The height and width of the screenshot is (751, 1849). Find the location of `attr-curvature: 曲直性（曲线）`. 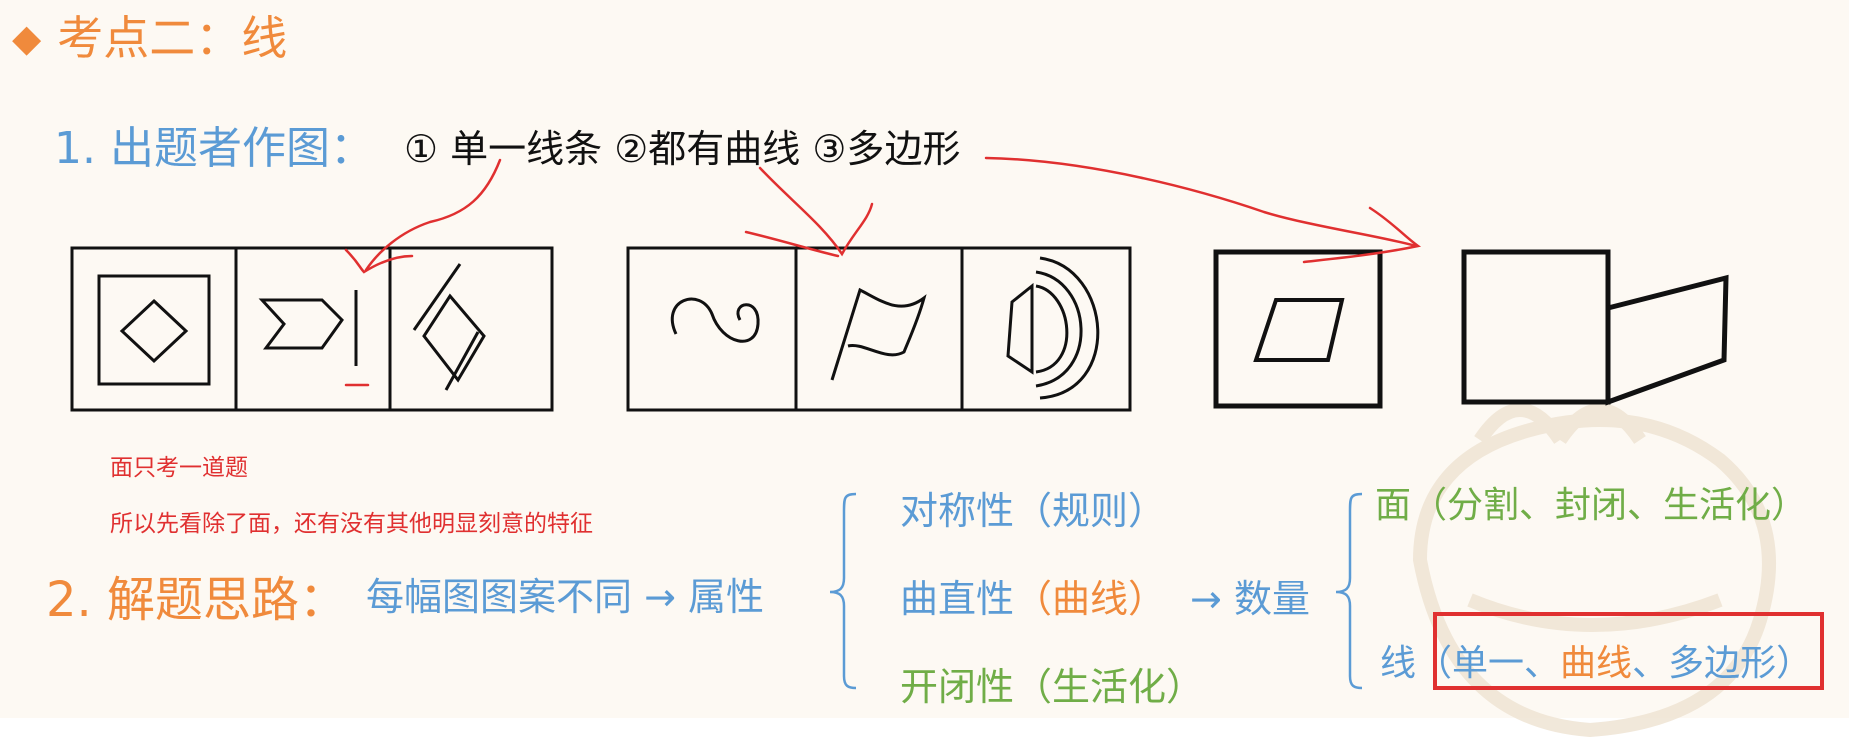

attr-curvature: 曲直性（曲线） is located at coordinates (1033, 599).